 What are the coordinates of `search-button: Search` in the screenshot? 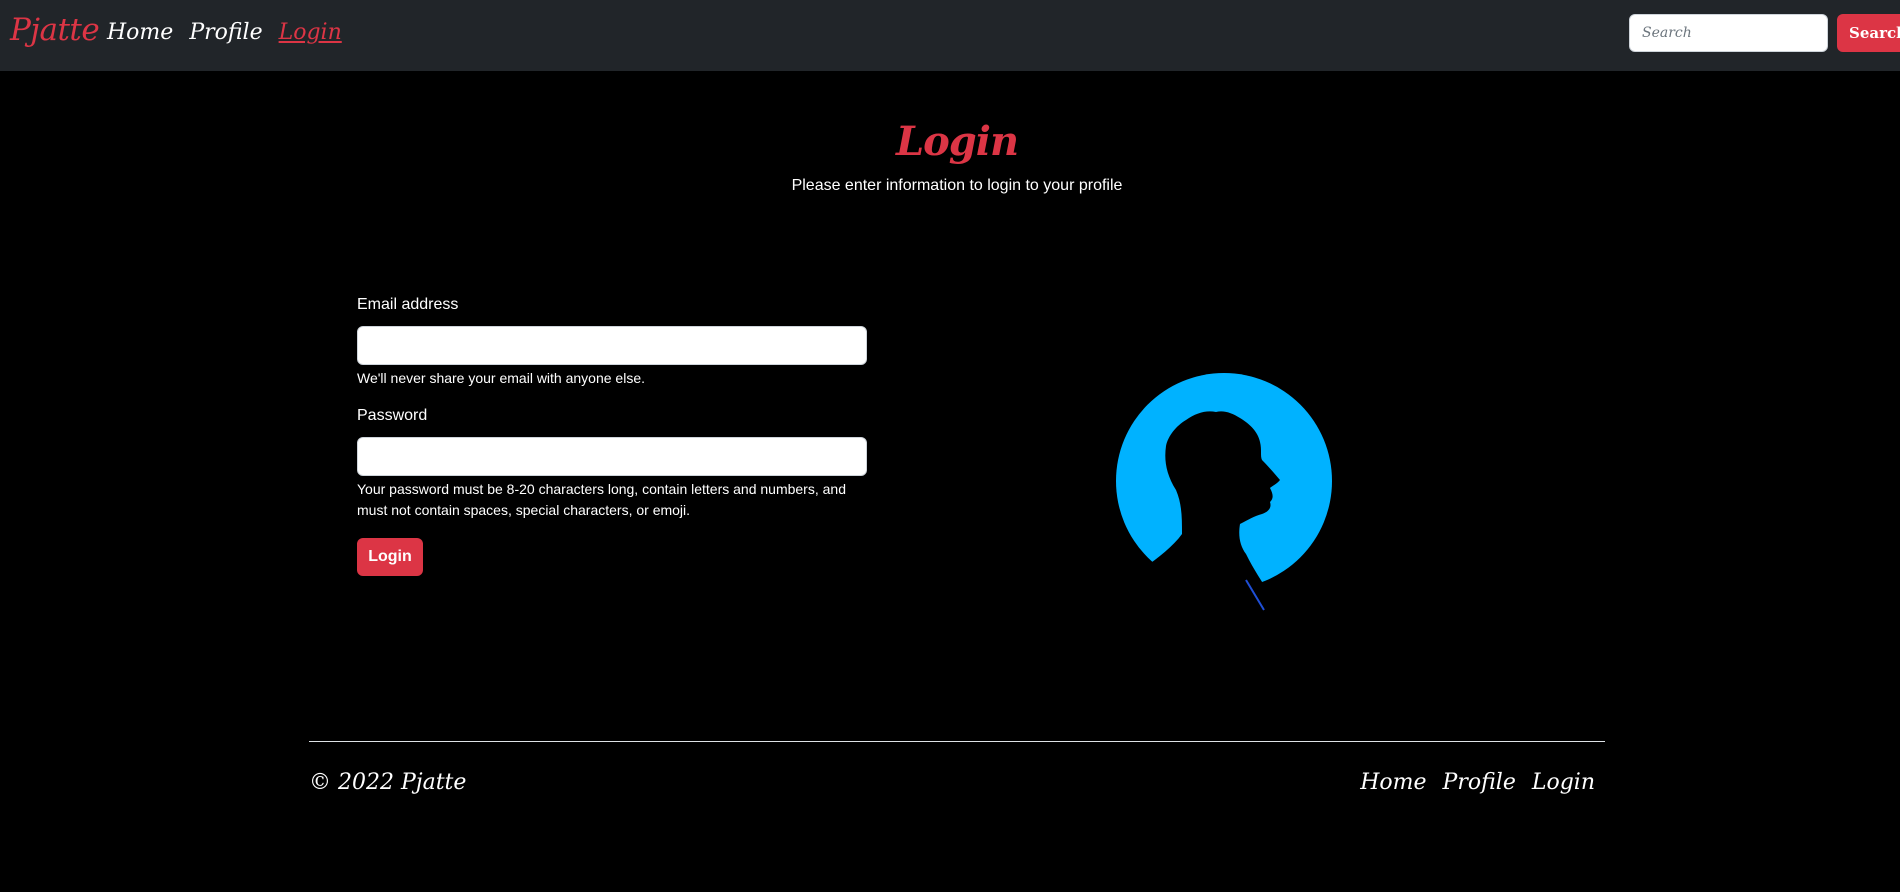 It's located at (1868, 33).